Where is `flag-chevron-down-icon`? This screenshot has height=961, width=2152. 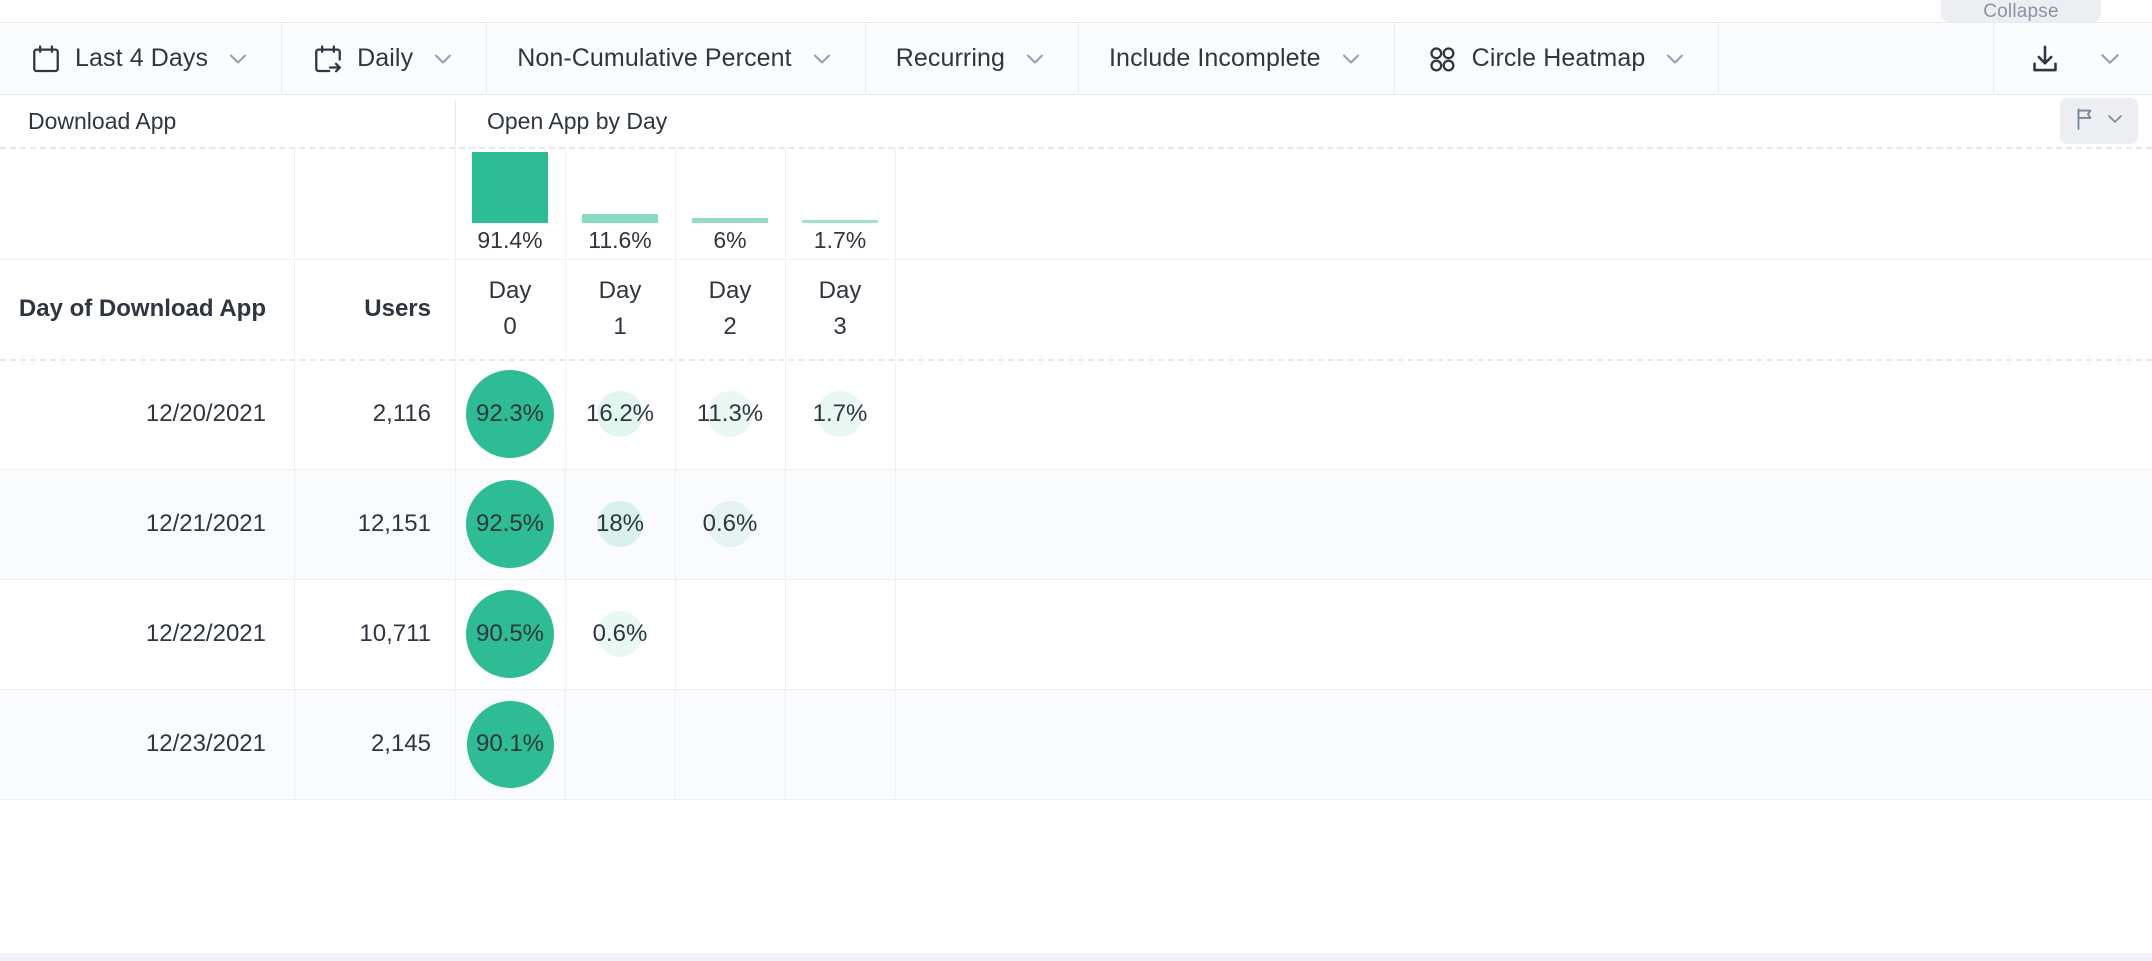
flag-chevron-down-icon is located at coordinates (2115, 121).